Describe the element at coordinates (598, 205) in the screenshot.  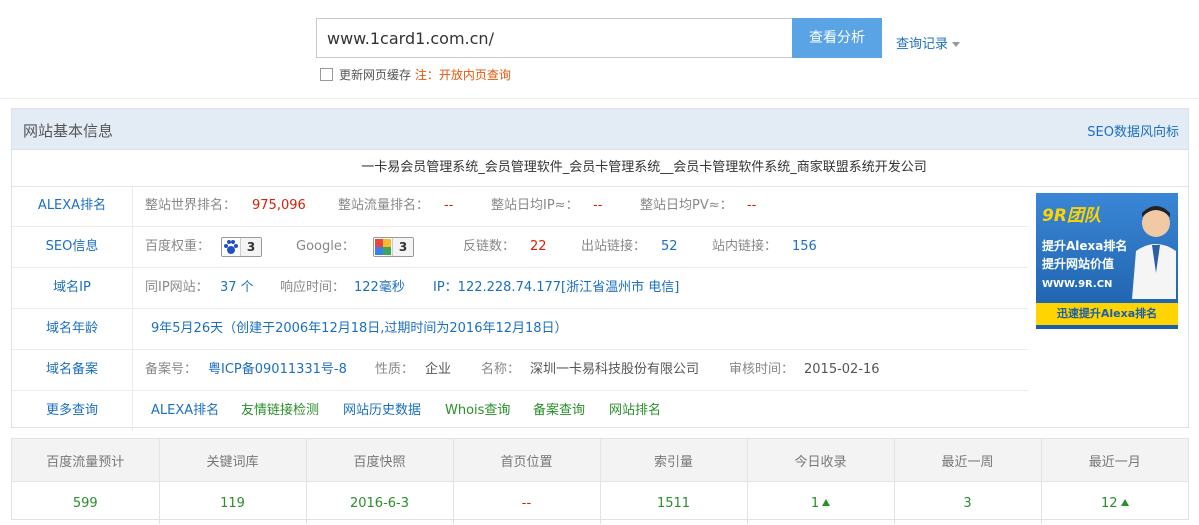
I see `daily-ip-value: --` at that location.